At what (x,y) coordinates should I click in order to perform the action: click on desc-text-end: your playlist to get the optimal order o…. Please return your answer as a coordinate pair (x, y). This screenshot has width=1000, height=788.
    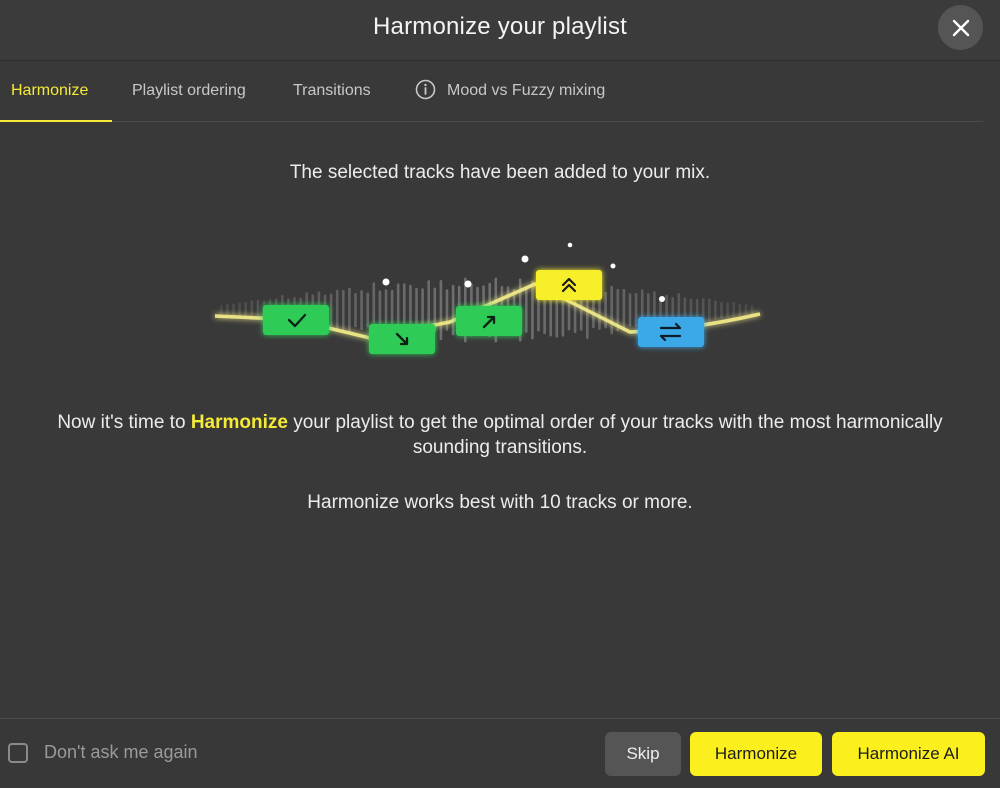
    Looking at the image, I should click on (615, 435).